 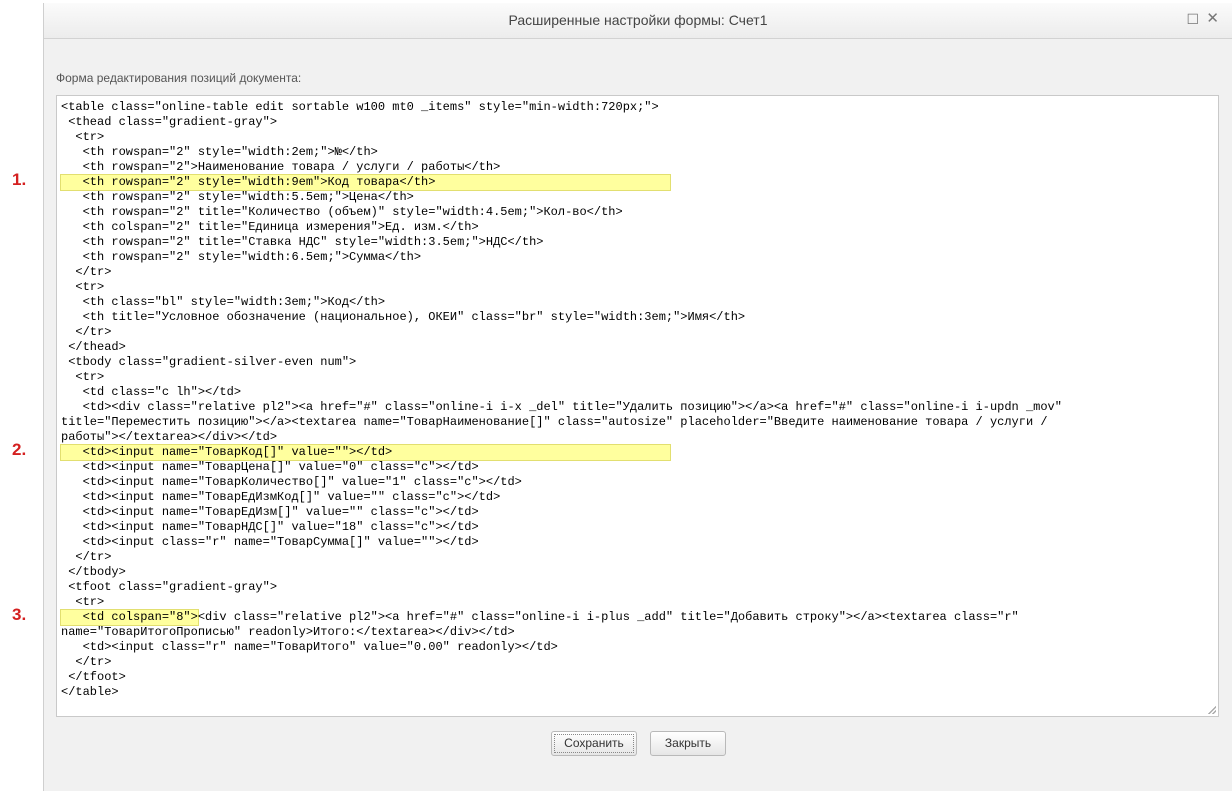 I want to click on annotation-marker-1: 1., so click(x=19, y=179).